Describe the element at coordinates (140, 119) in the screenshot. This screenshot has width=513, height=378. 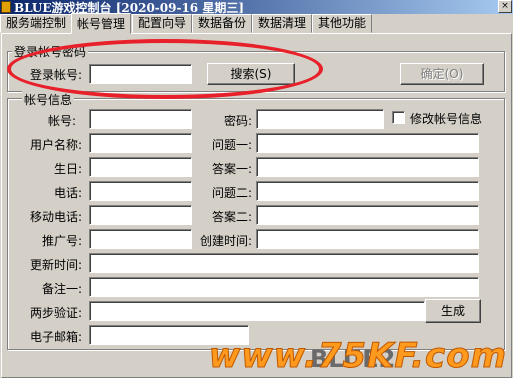
I see `account-input` at that location.